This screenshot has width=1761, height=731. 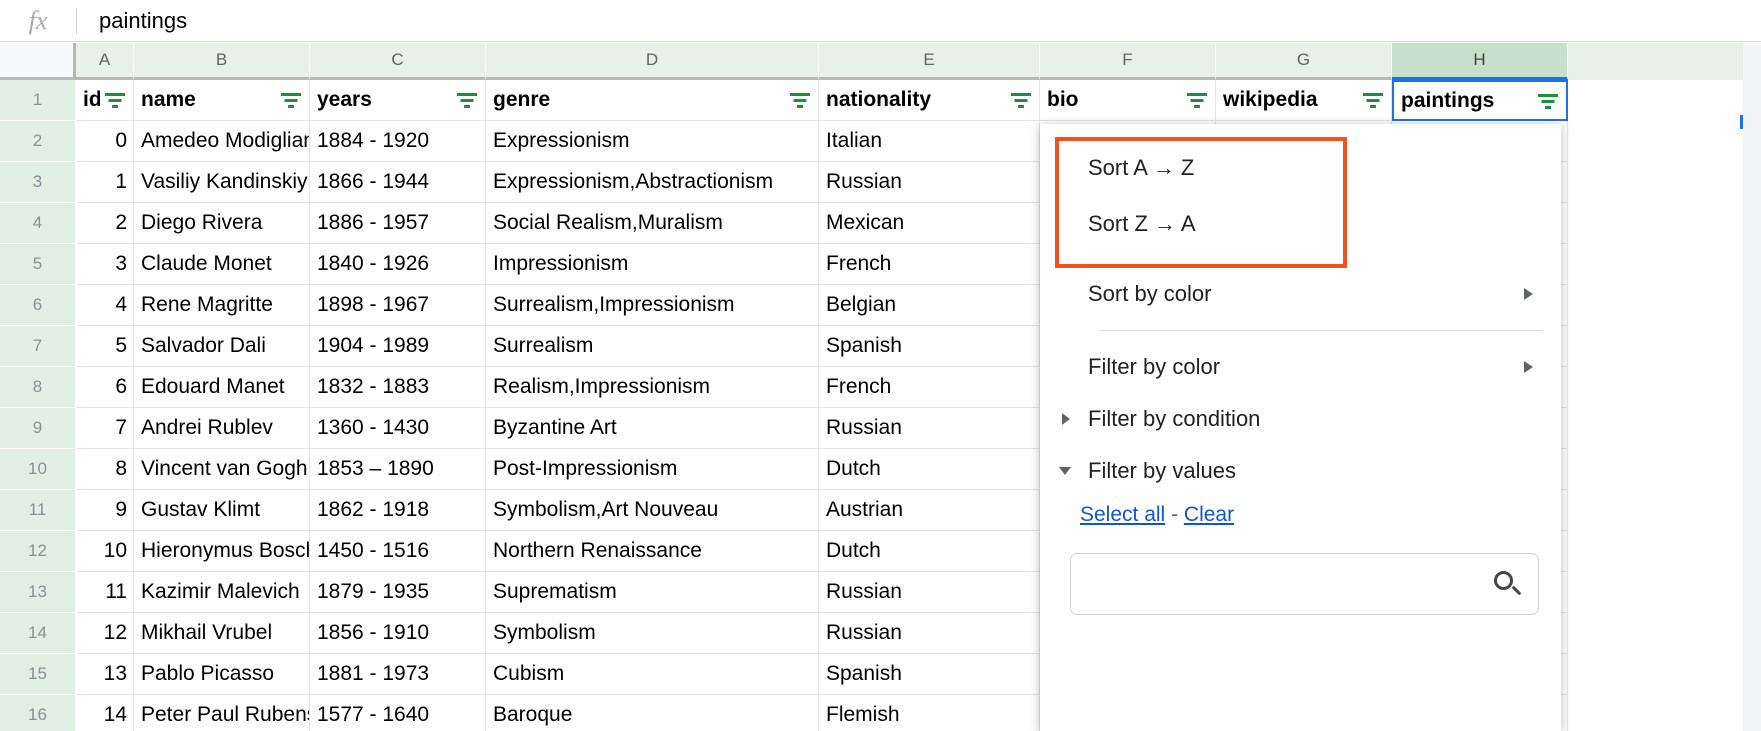 What do you see at coordinates (38, 592) in the screenshot?
I see `row-header-13: 13` at bounding box center [38, 592].